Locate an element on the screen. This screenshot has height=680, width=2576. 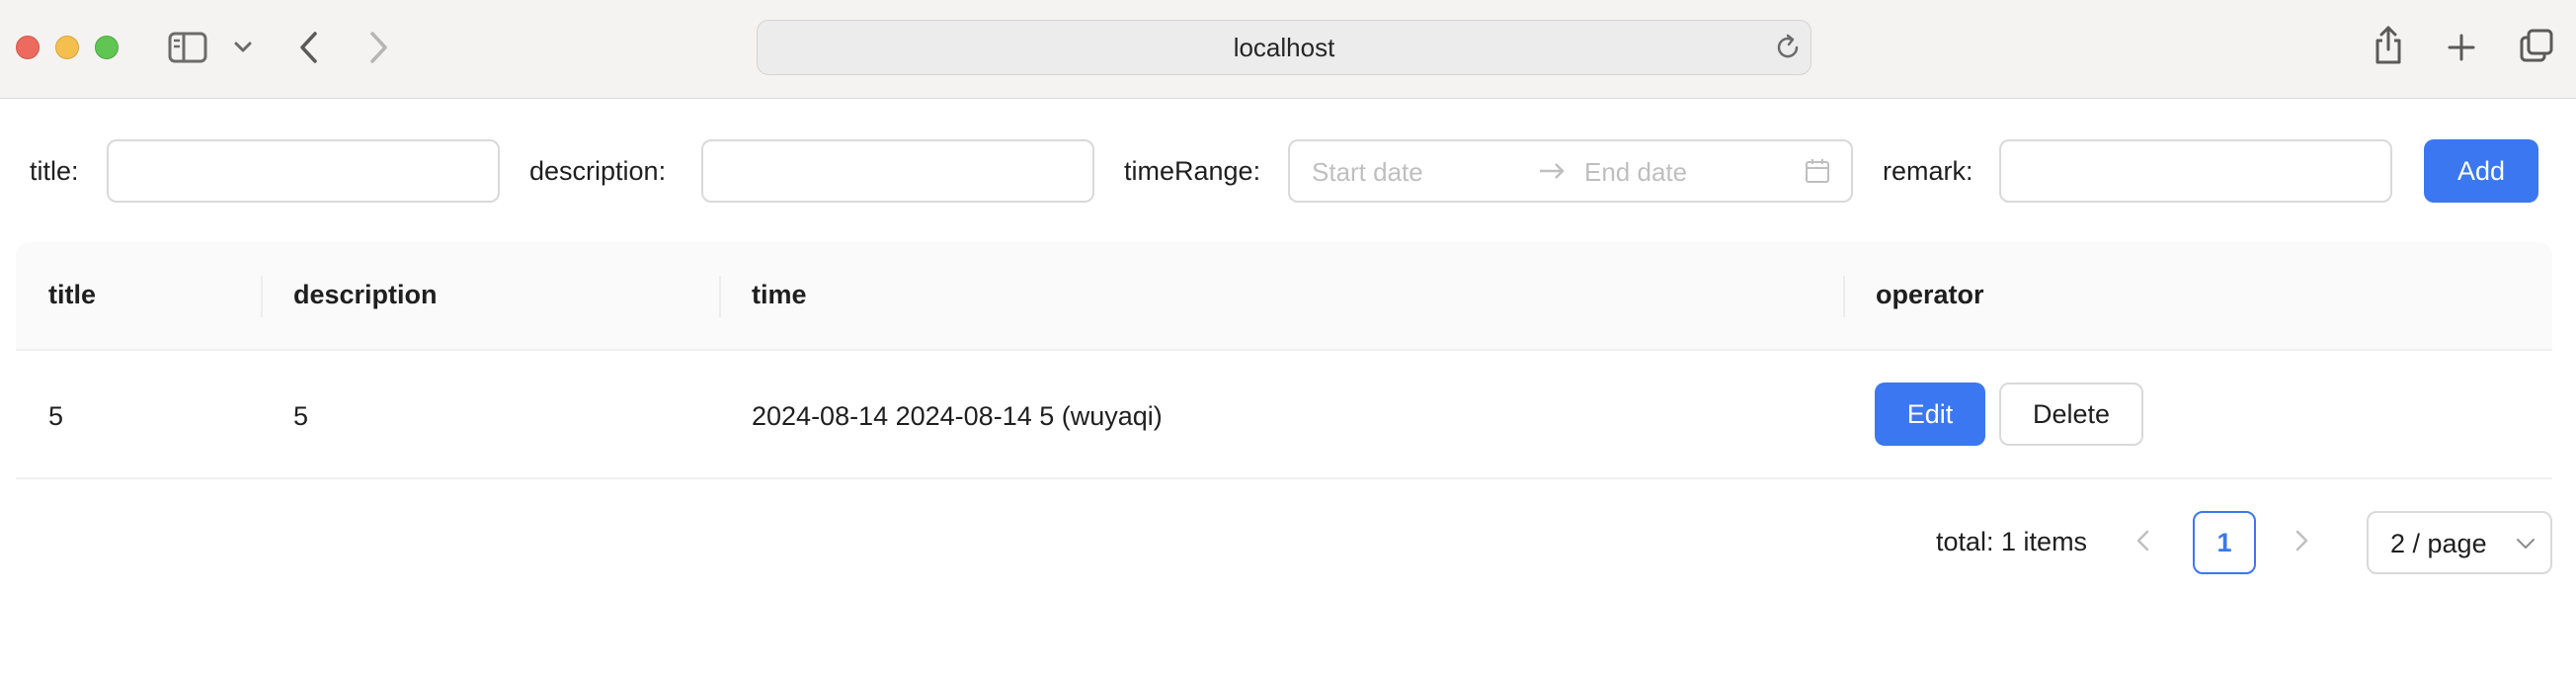
end-date-placeholder: End date is located at coordinates (1635, 172).